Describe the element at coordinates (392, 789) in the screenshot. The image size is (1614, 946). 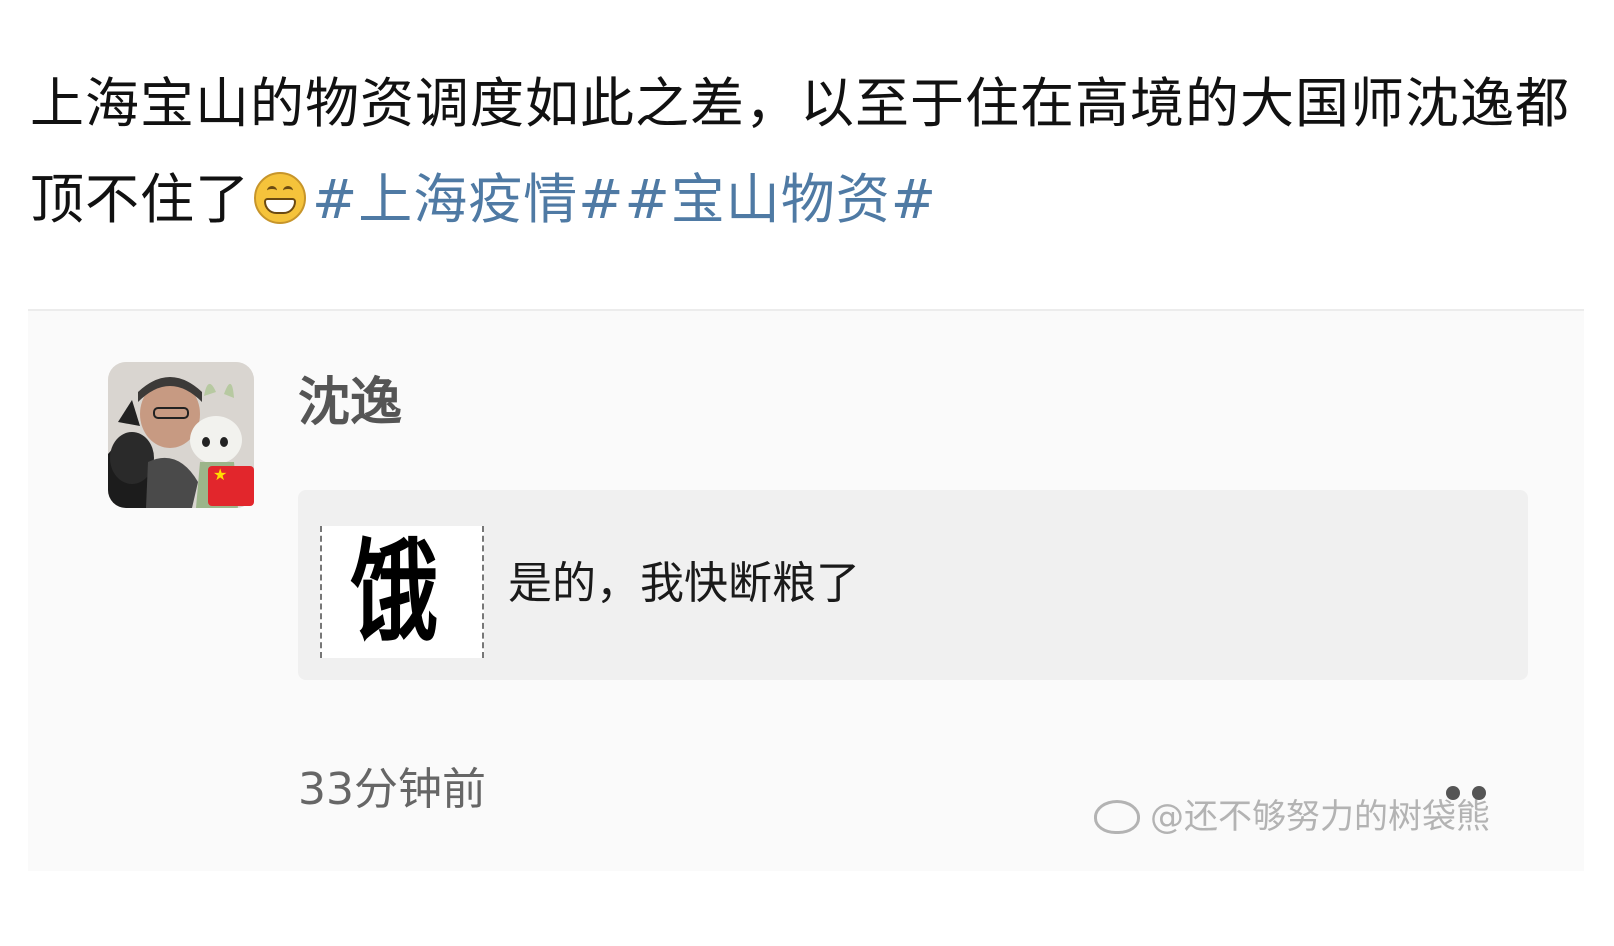
I see `comment-timestamp: 33分钟前` at that location.